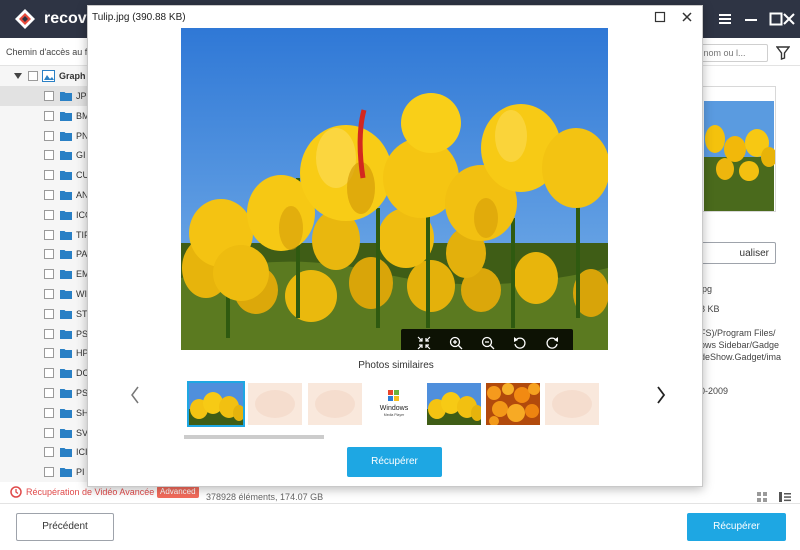 The image size is (800, 550). I want to click on tree-item: PI, so click(44, 472).